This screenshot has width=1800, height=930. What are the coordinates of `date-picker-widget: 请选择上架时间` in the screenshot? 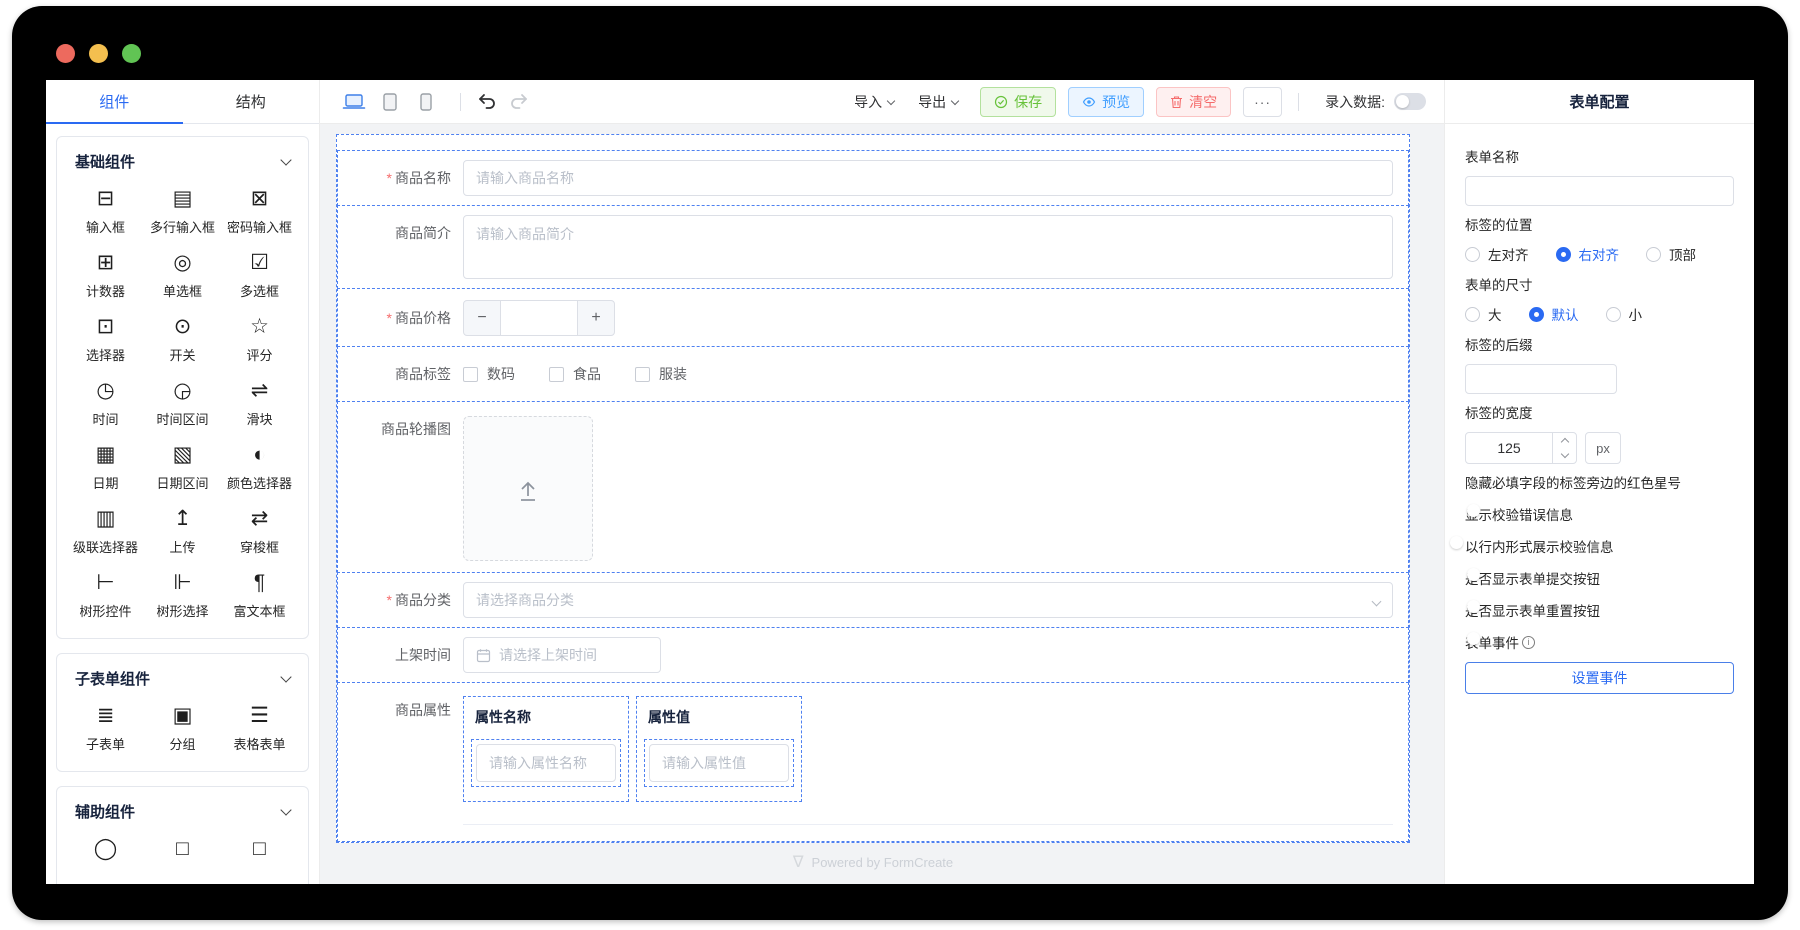 It's located at (562, 655).